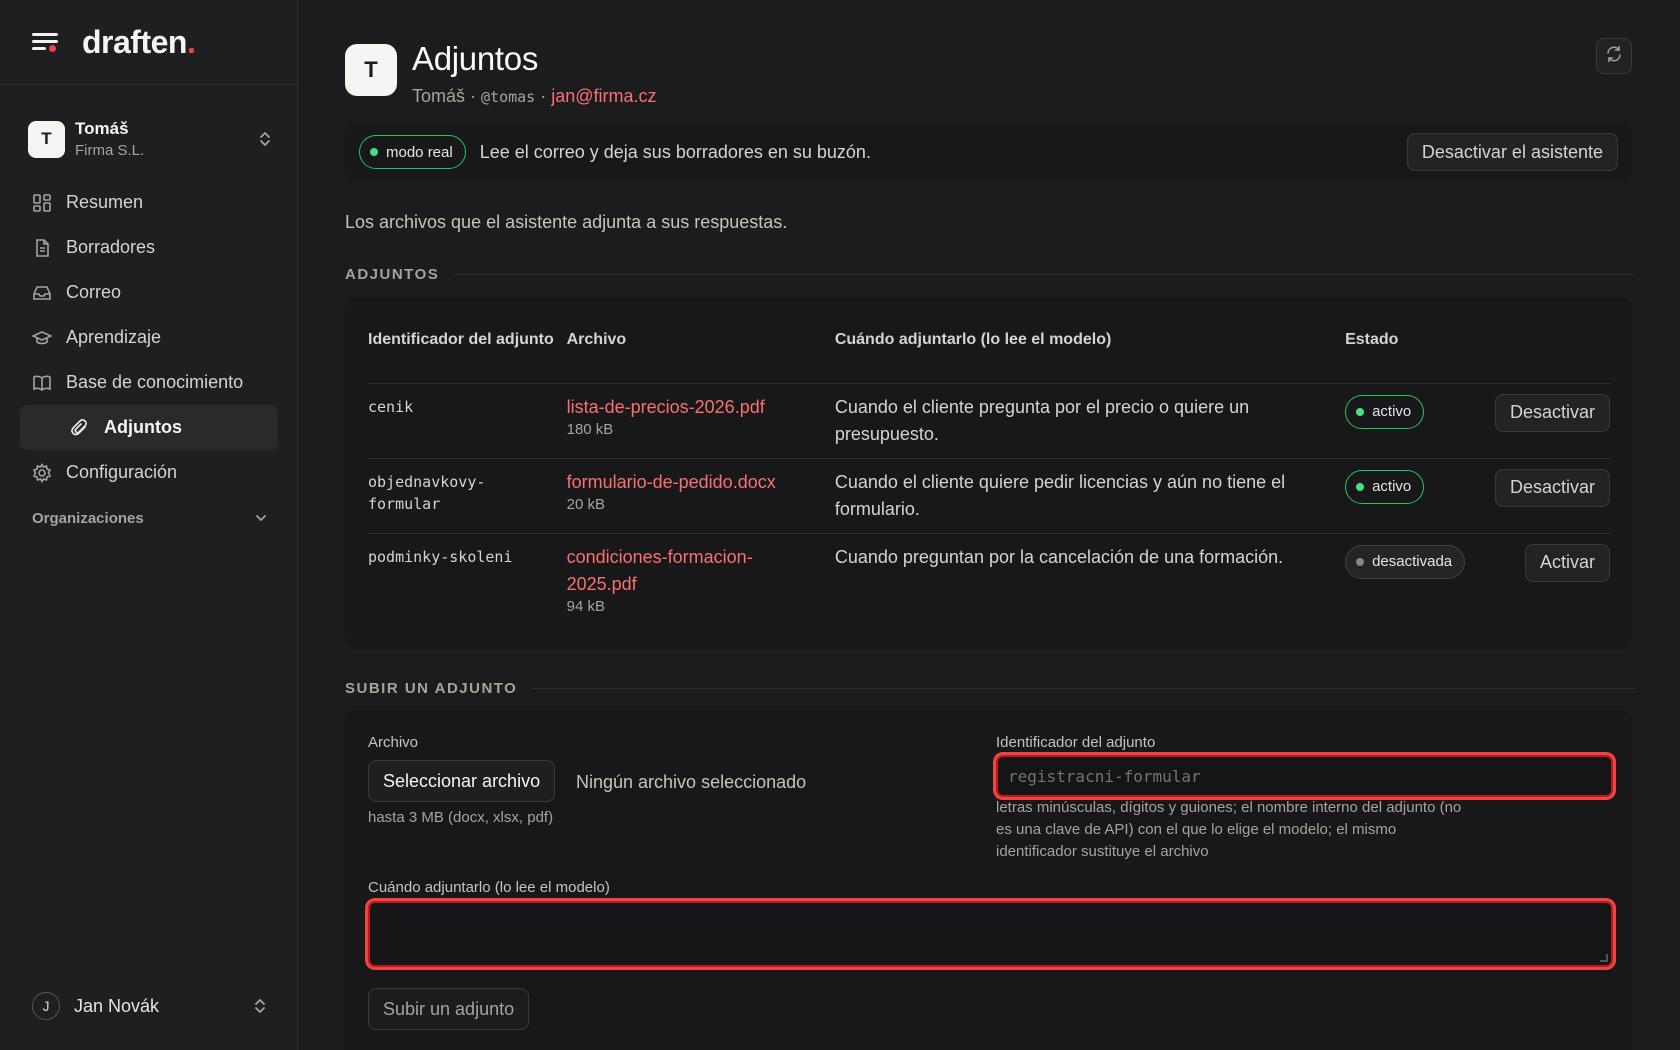 The width and height of the screenshot is (1680, 1050). What do you see at coordinates (1076, 742) in the screenshot?
I see `id-label: Identificador del adjunto` at bounding box center [1076, 742].